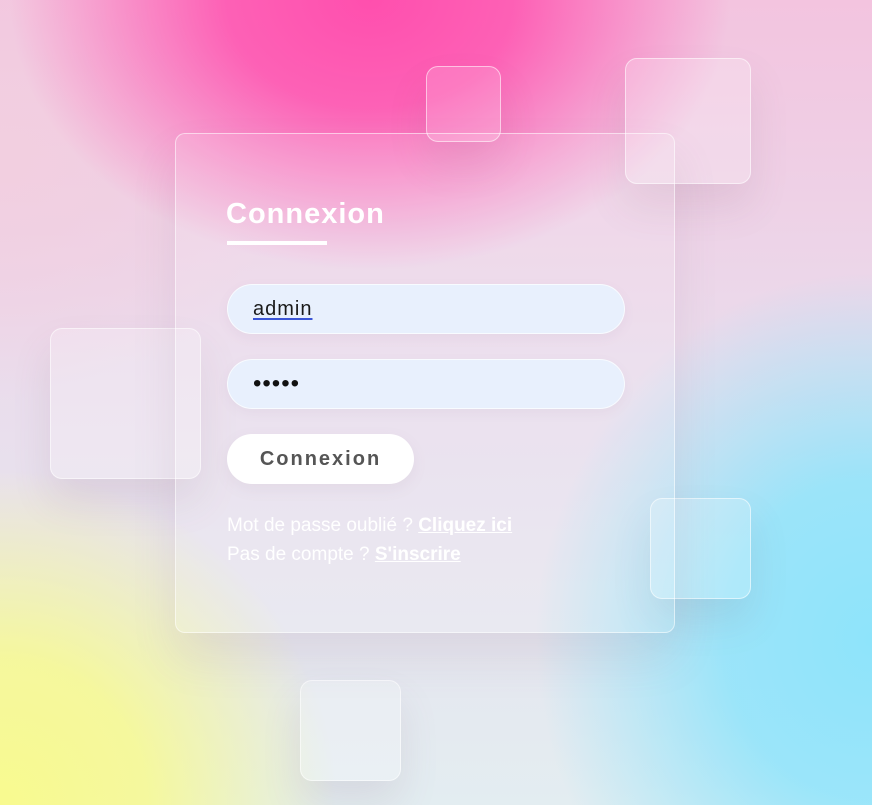 This screenshot has height=805, width=872. Describe the element at coordinates (277, 243) in the screenshot. I see `title-underline` at that location.